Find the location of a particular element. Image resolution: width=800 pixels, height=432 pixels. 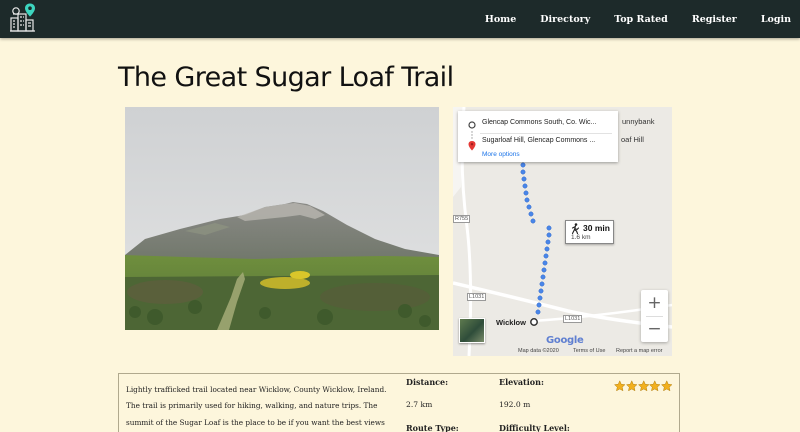

walk-distance: 1.6 km is located at coordinates (581, 237).